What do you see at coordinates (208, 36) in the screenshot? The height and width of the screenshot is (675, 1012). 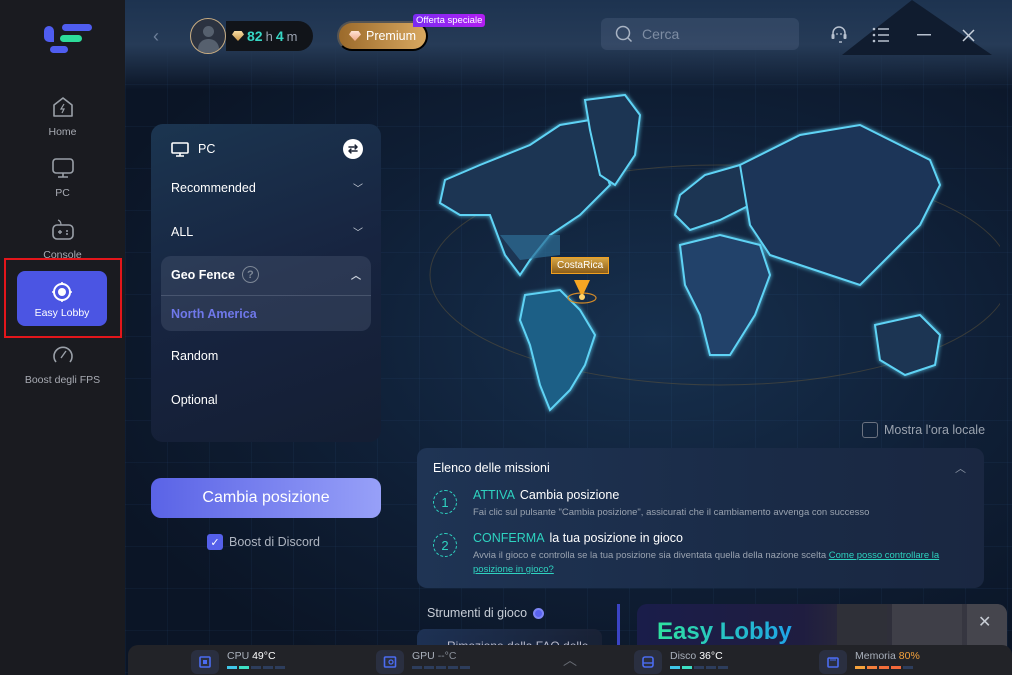 I see `avatar` at bounding box center [208, 36].